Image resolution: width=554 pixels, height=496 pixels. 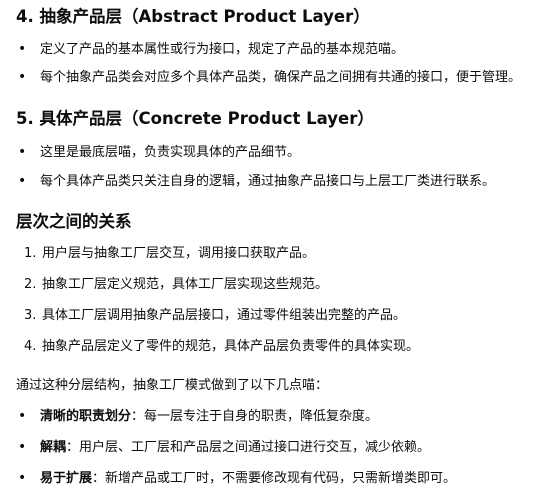 What do you see at coordinates (215, 315) in the screenshot?
I see `ordered-list-item: 3. 具体工厂层调用抽象产品层接口，通过零件组装出完整的产品。` at bounding box center [215, 315].